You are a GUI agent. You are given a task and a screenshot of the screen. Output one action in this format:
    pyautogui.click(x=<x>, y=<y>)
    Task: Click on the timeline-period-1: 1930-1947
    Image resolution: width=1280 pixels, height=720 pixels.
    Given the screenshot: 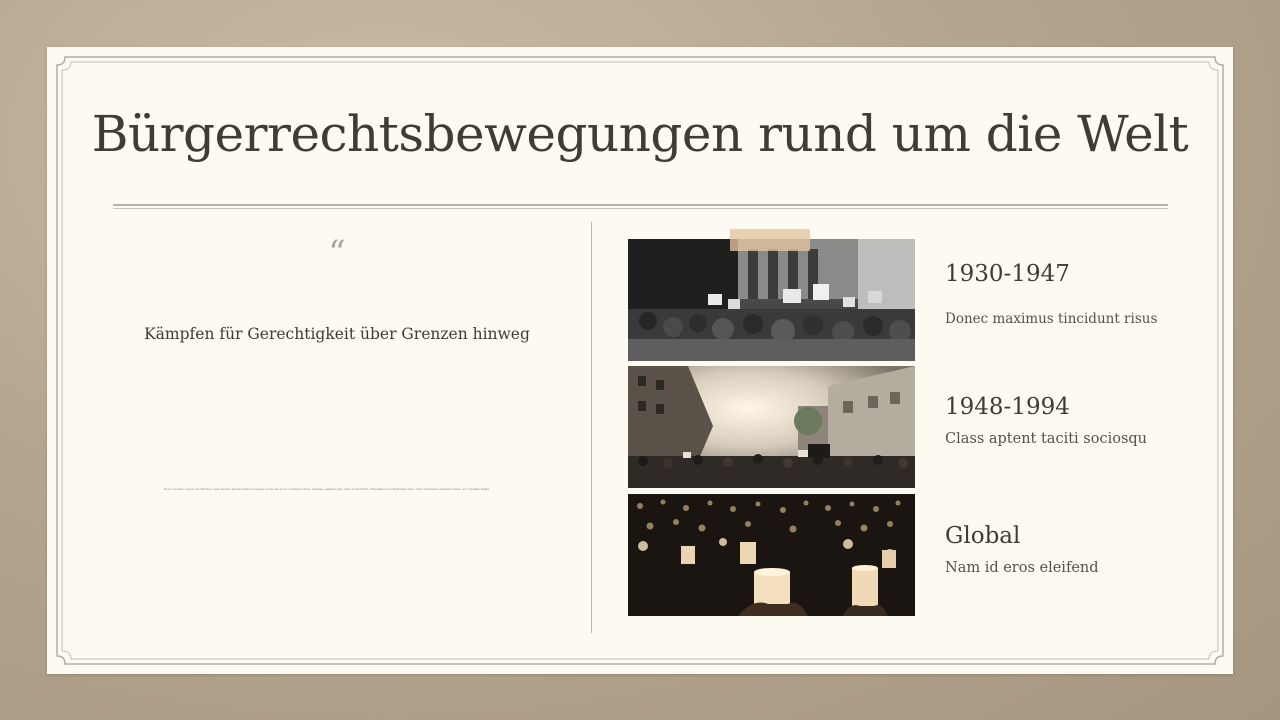 What is the action you would take?
    pyautogui.click(x=1007, y=274)
    